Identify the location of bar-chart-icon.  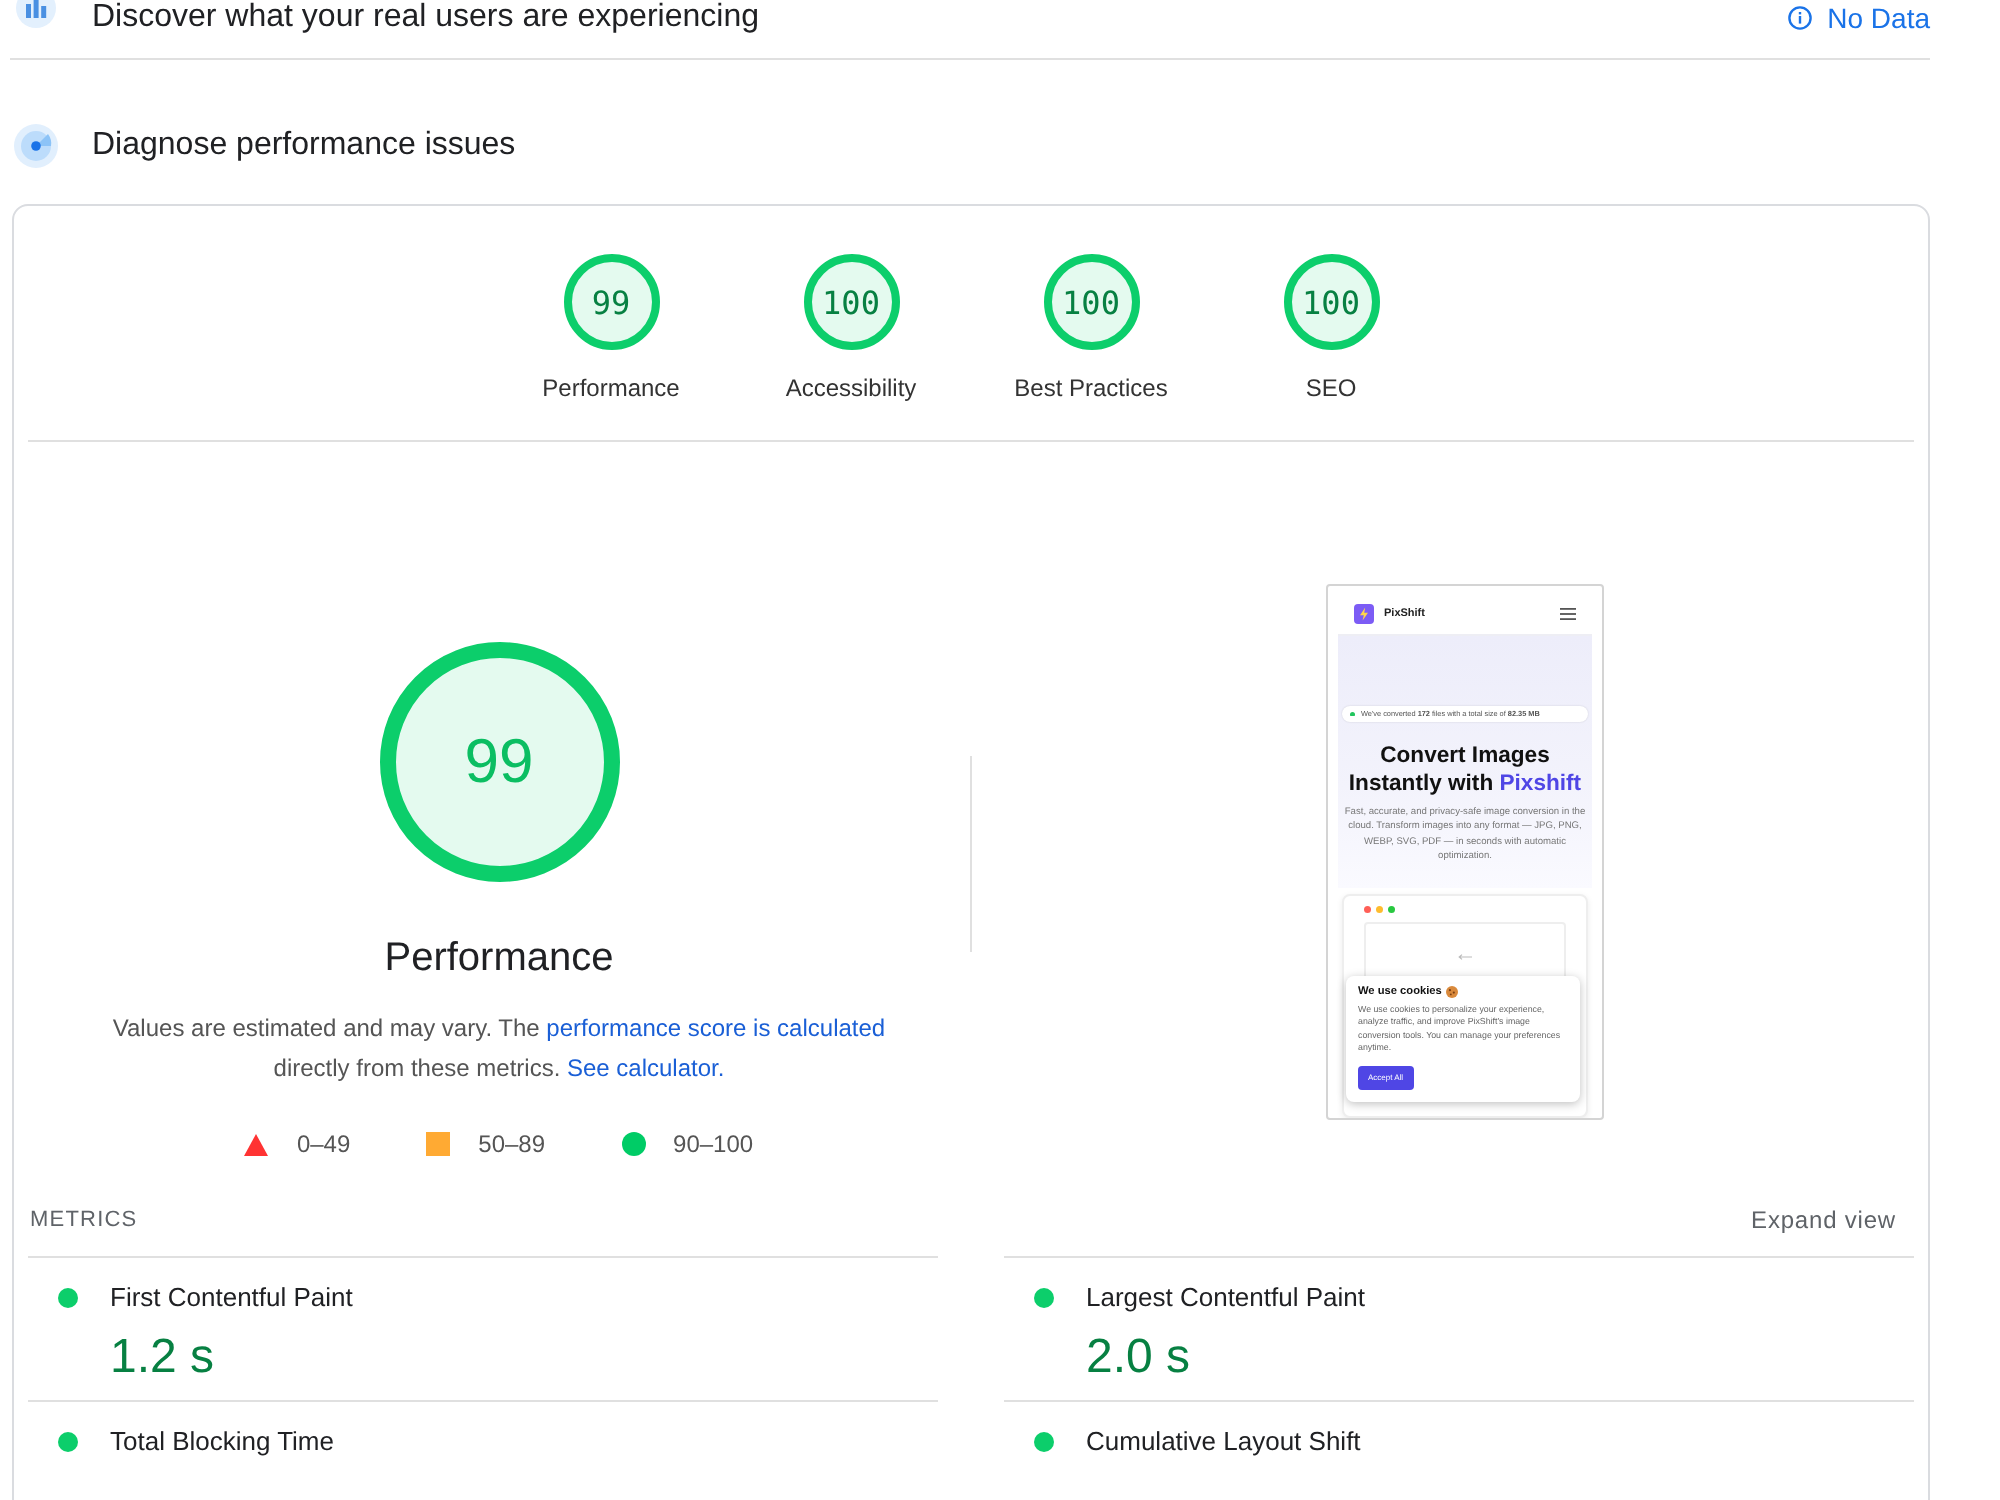
(36, 14).